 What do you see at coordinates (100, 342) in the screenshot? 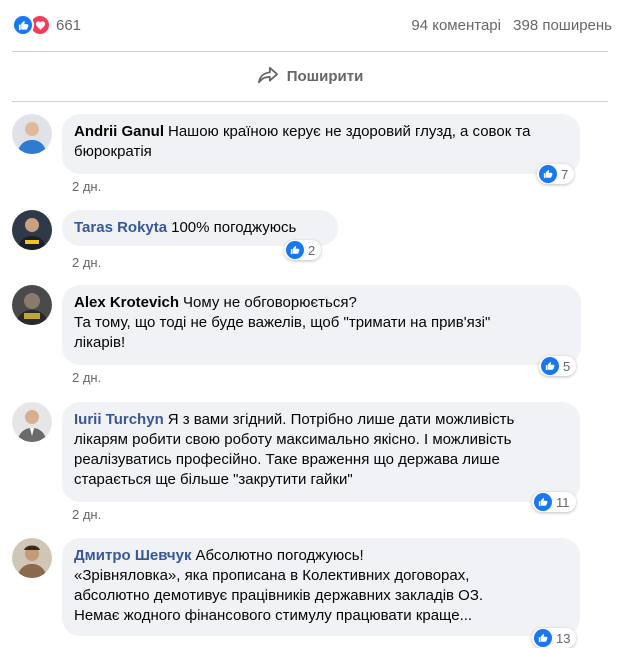
I see `comment-text-line: лікарів!` at bounding box center [100, 342].